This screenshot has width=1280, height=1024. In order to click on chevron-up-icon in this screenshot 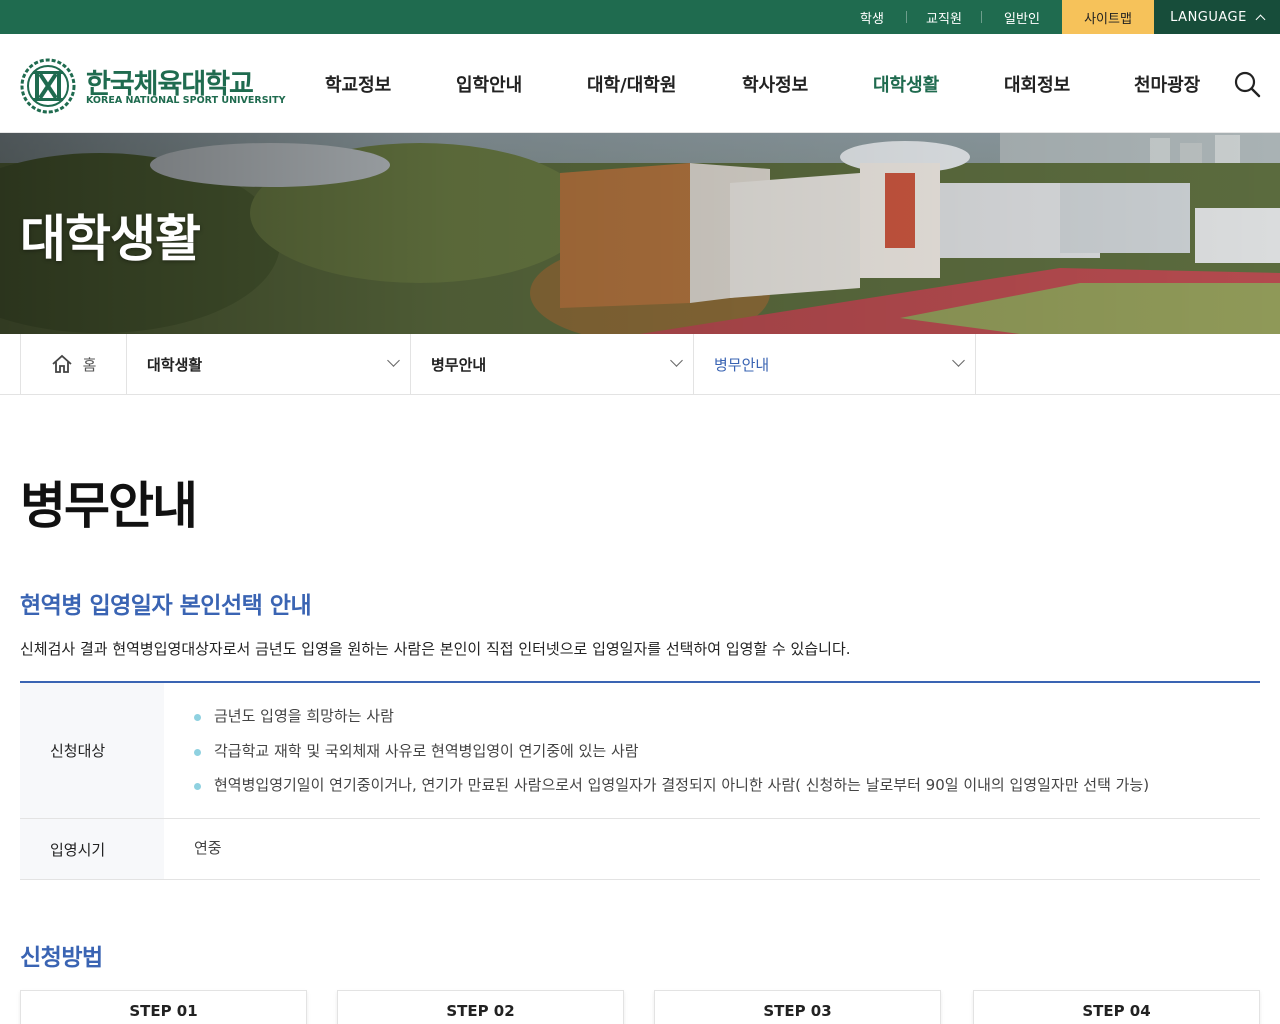, I will do `click(1260, 19)`.